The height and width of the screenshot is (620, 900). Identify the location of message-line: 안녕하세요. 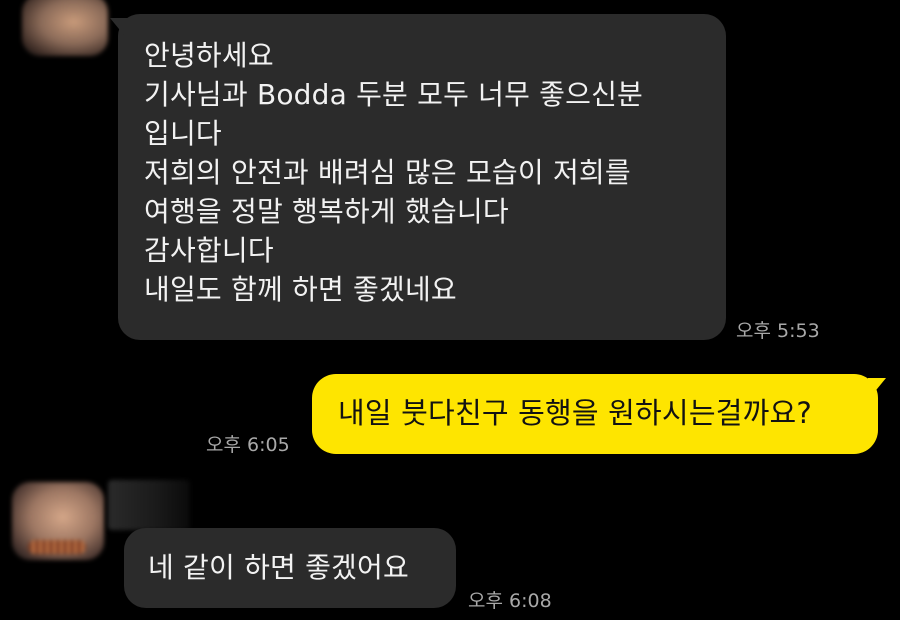
(209, 55).